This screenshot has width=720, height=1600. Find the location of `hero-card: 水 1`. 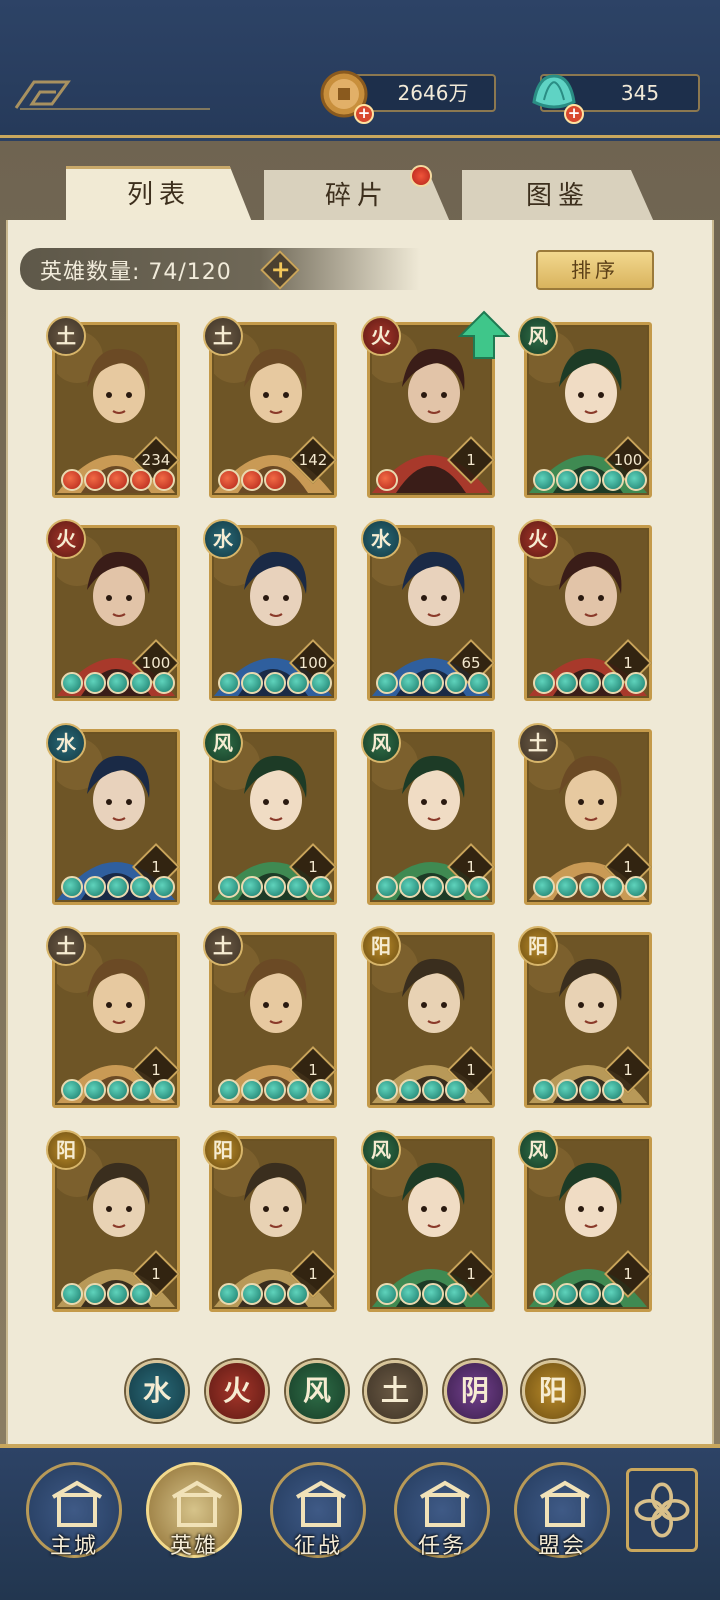

hero-card: 水 1 is located at coordinates (113, 814).